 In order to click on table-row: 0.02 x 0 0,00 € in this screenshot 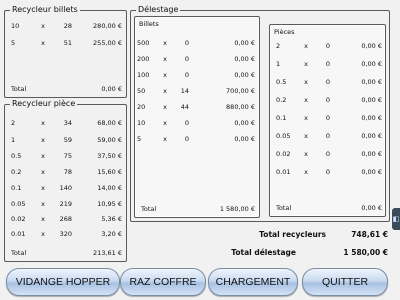, I will do `click(327, 154)`.